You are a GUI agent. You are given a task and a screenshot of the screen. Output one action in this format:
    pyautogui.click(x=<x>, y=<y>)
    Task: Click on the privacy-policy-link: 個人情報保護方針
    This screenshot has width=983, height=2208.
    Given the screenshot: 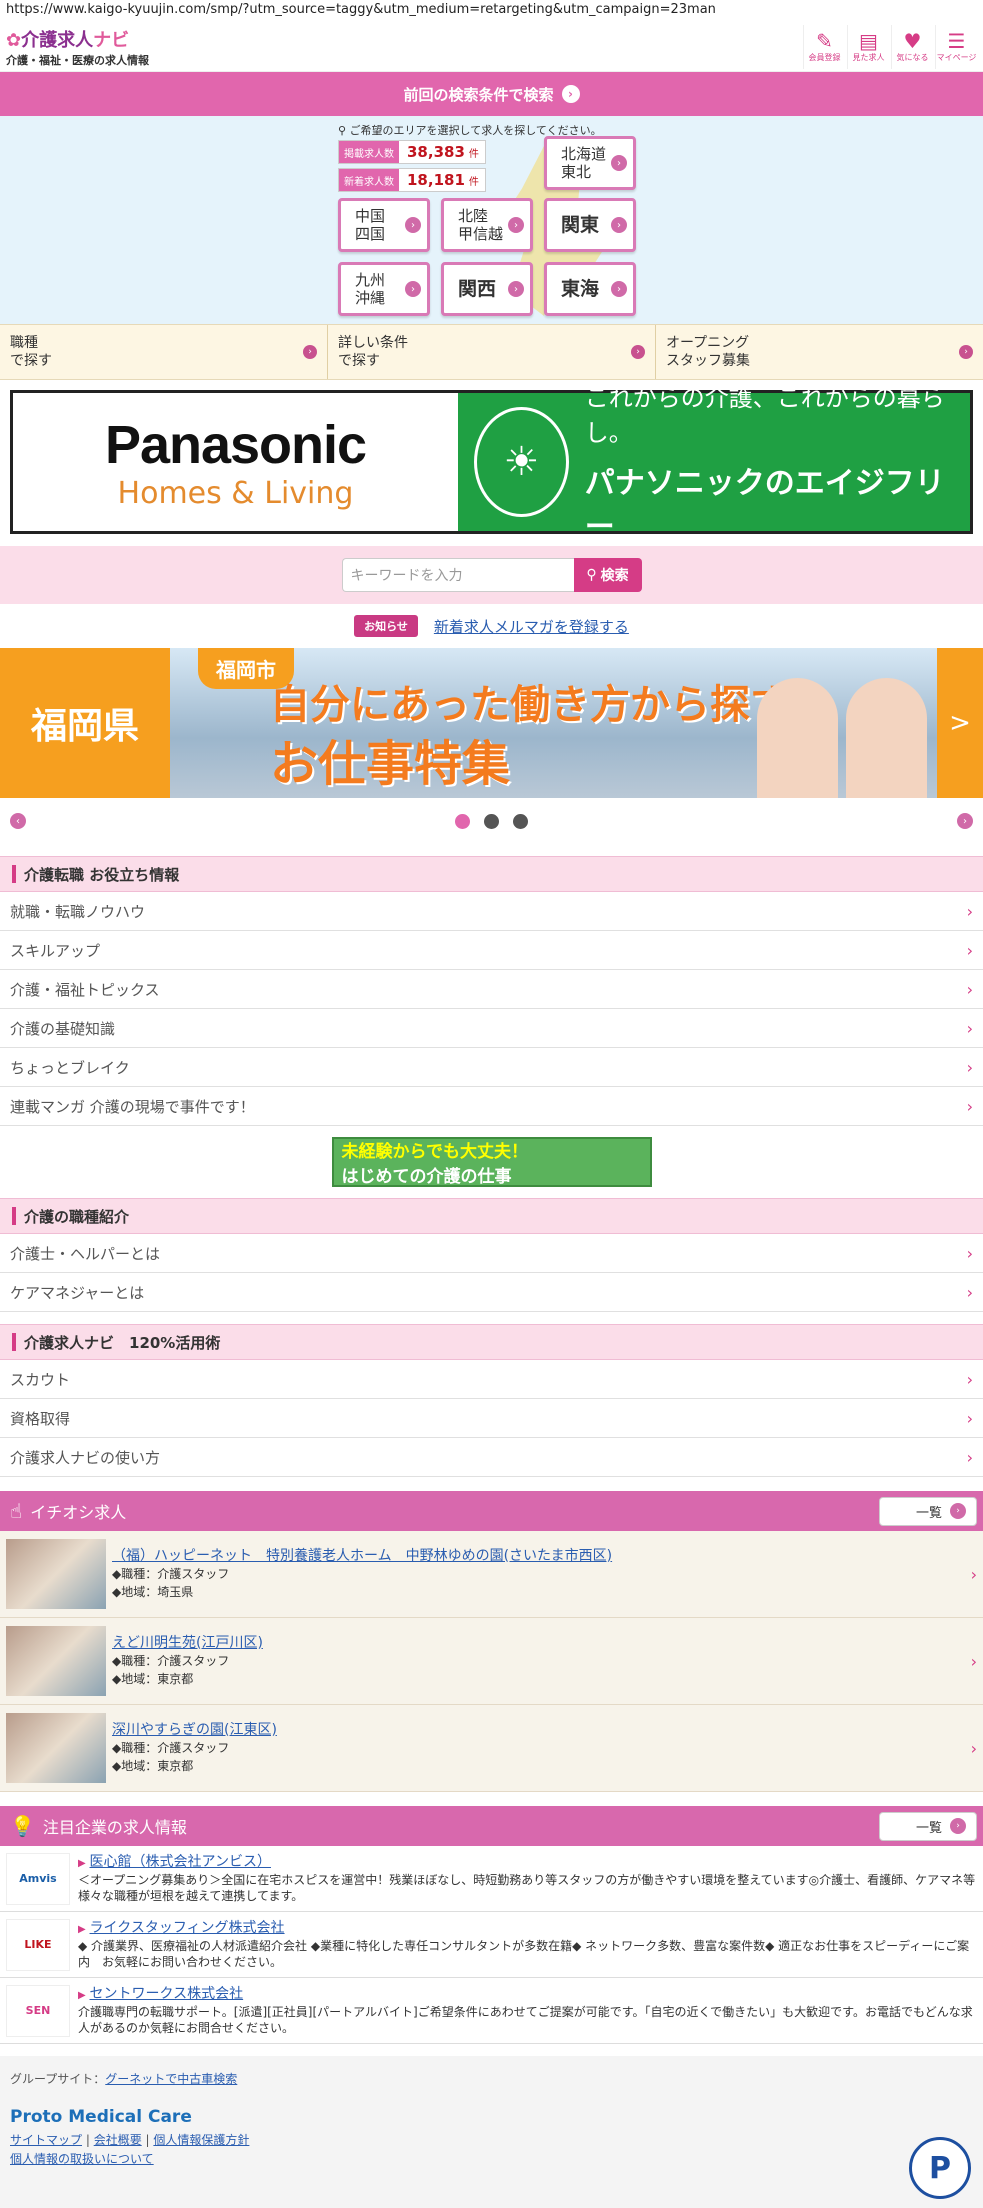 What is the action you would take?
    pyautogui.click(x=201, y=2140)
    